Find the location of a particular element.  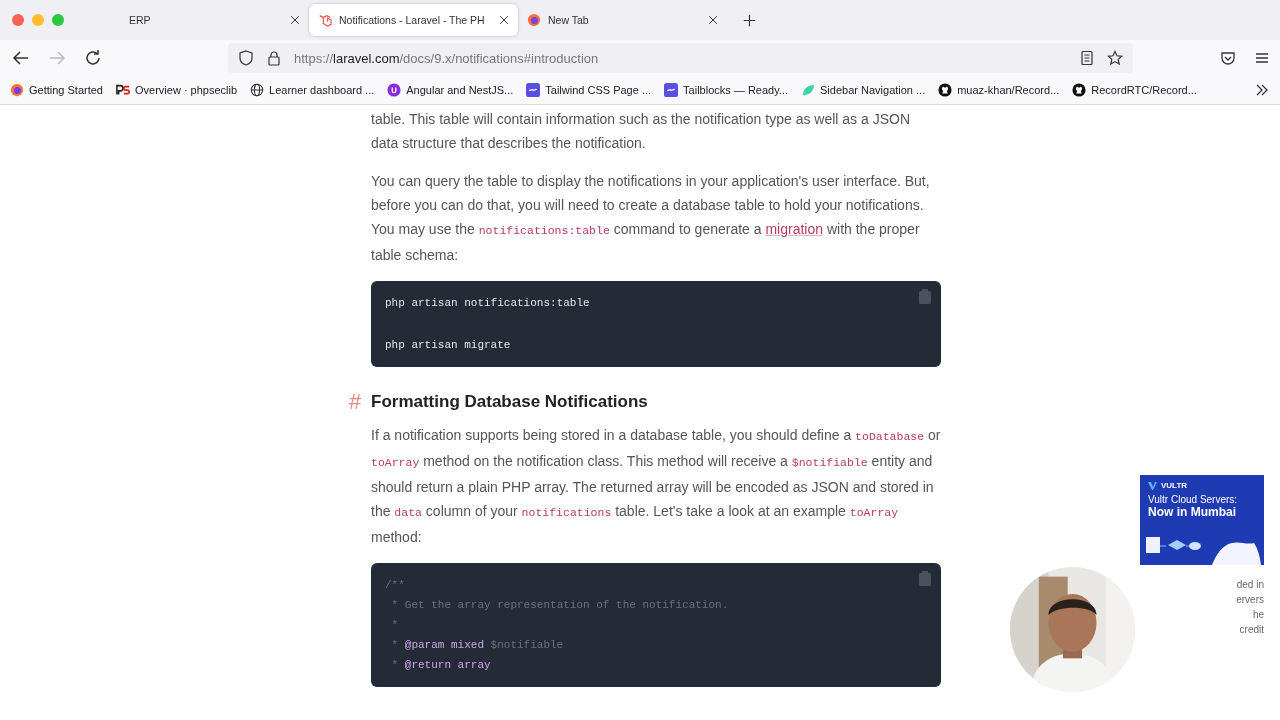

url-text: https://laravel.com/docs/9.x/notifications#introduction is located at coordinates (447, 58).